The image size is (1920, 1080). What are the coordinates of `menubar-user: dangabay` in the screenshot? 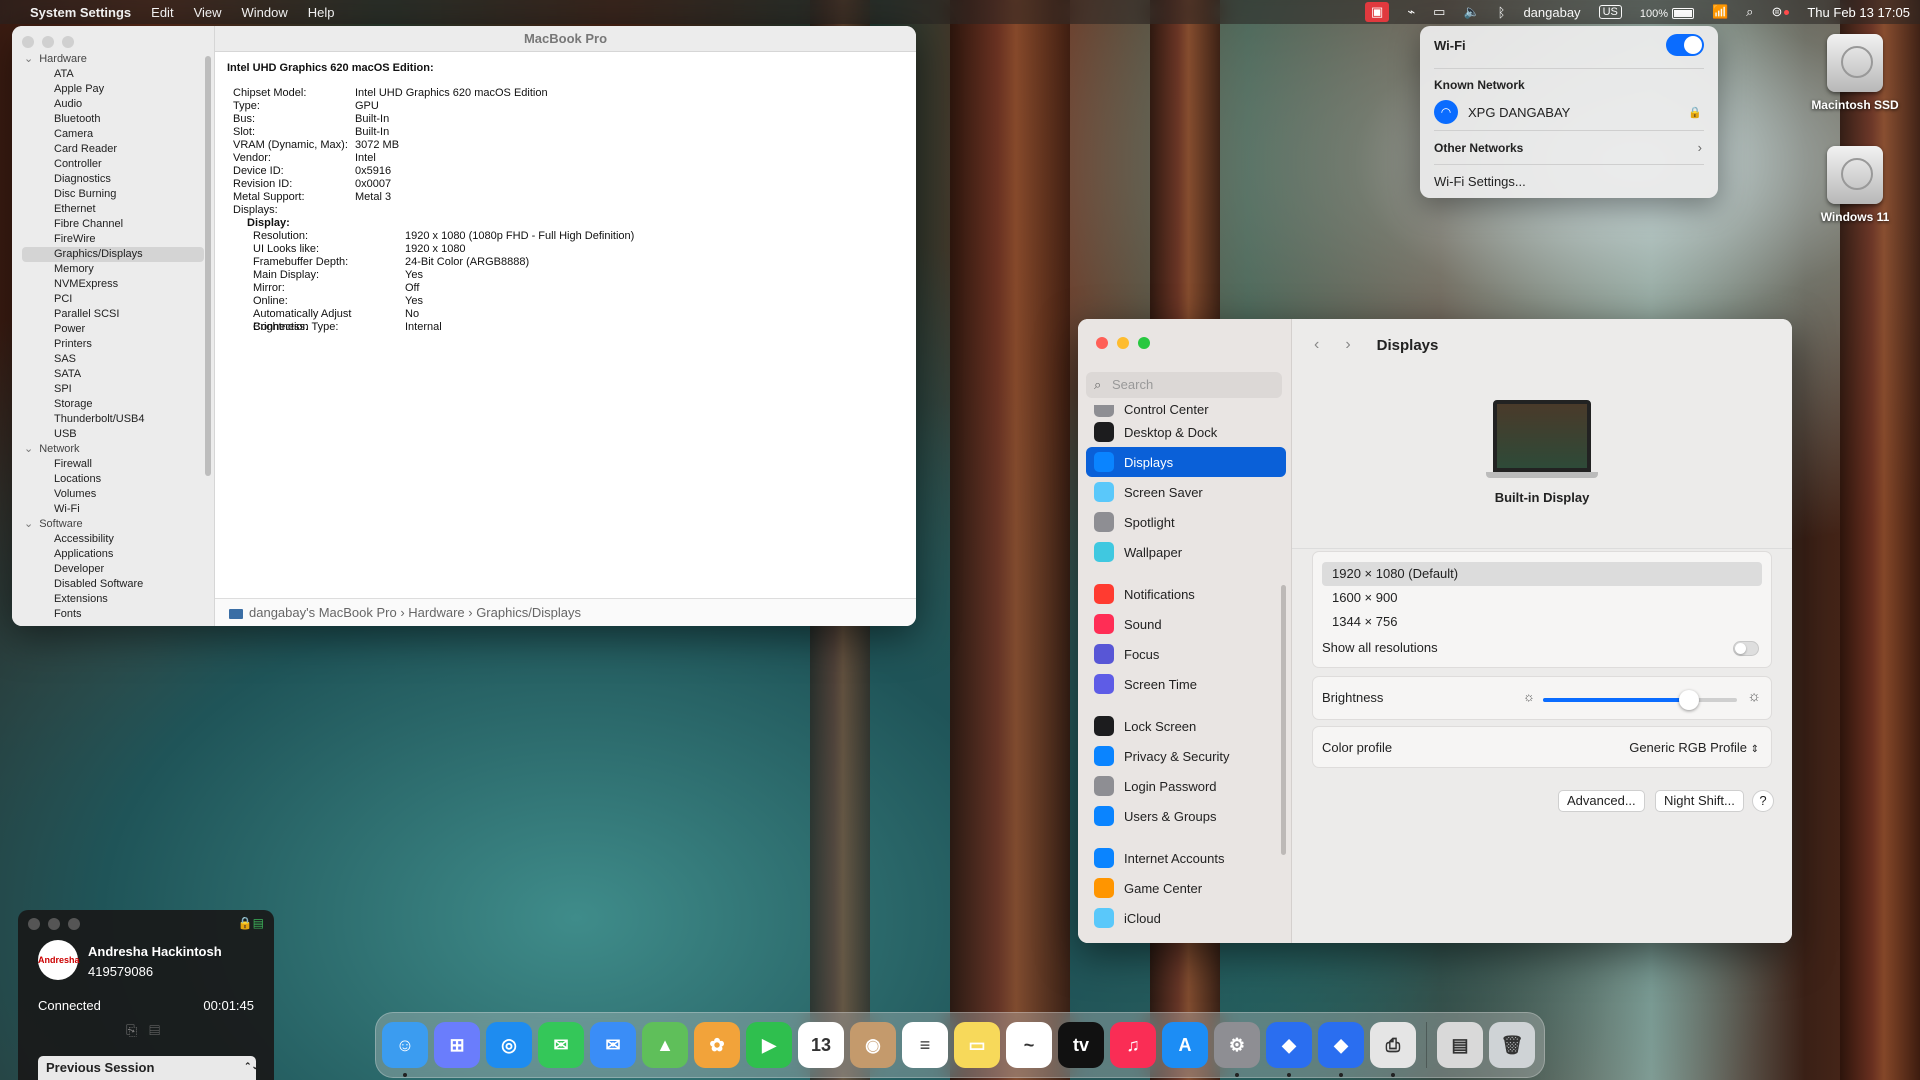 It's located at (1551, 12).